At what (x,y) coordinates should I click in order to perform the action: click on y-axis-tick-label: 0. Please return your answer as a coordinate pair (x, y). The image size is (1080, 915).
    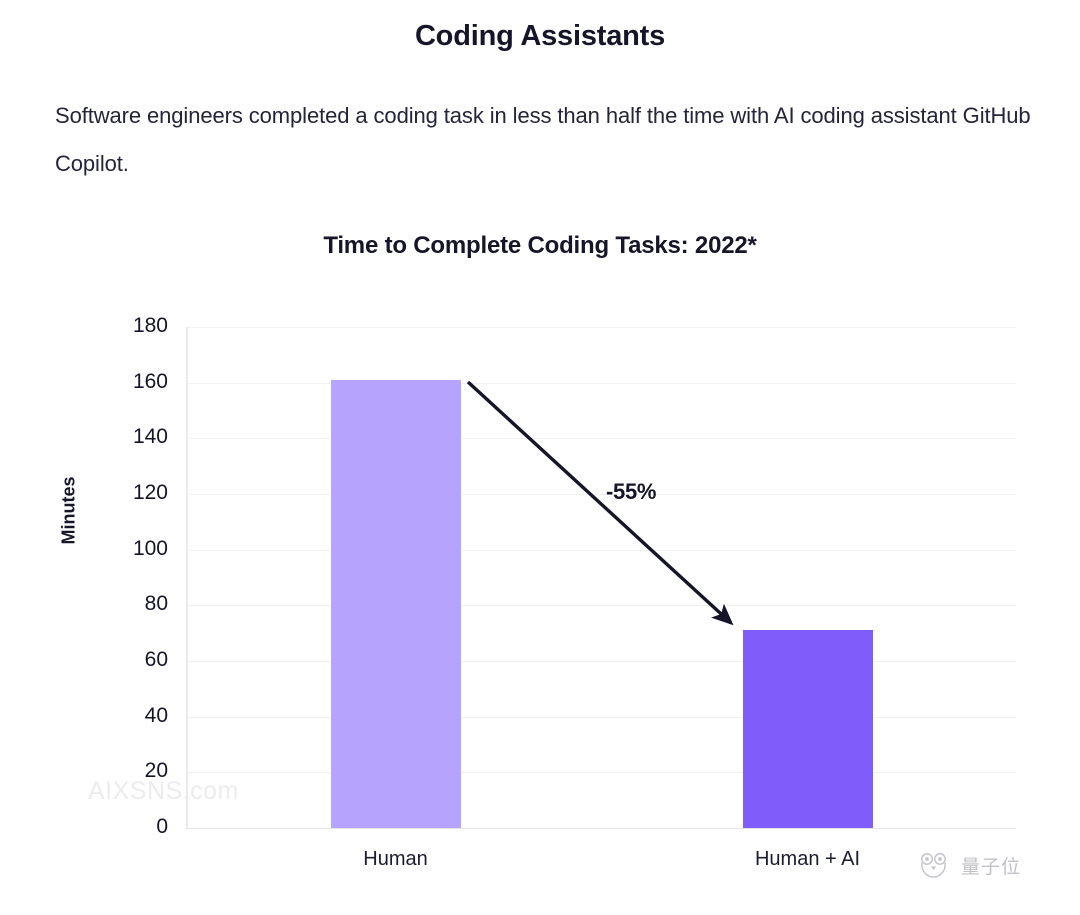
    Looking at the image, I should click on (162, 826).